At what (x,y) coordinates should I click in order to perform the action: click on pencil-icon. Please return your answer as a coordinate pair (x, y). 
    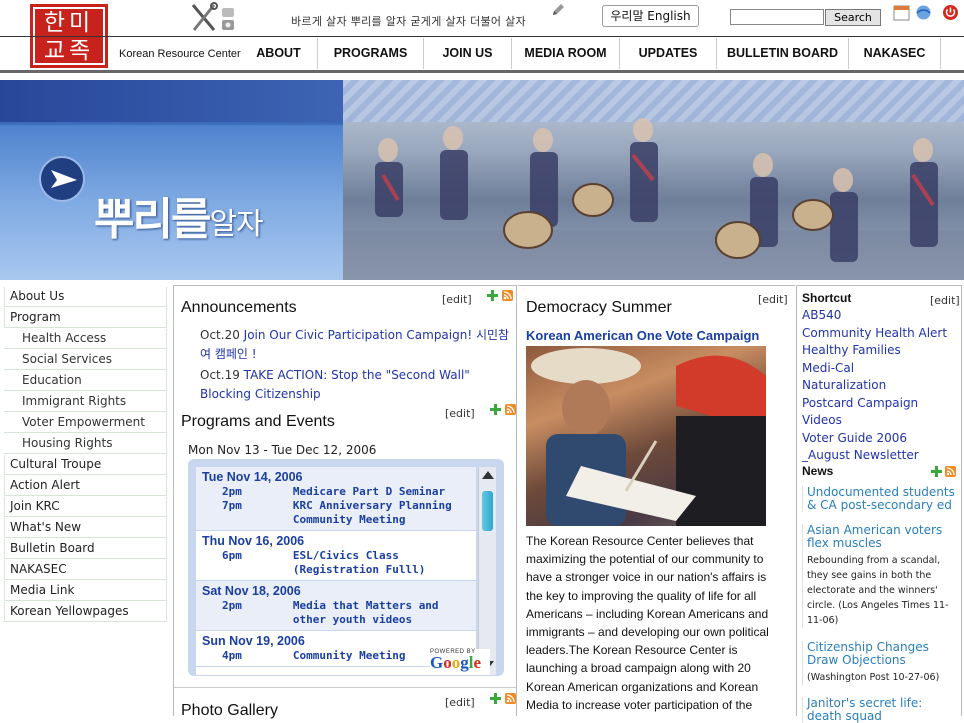
    Looking at the image, I should click on (558, 10).